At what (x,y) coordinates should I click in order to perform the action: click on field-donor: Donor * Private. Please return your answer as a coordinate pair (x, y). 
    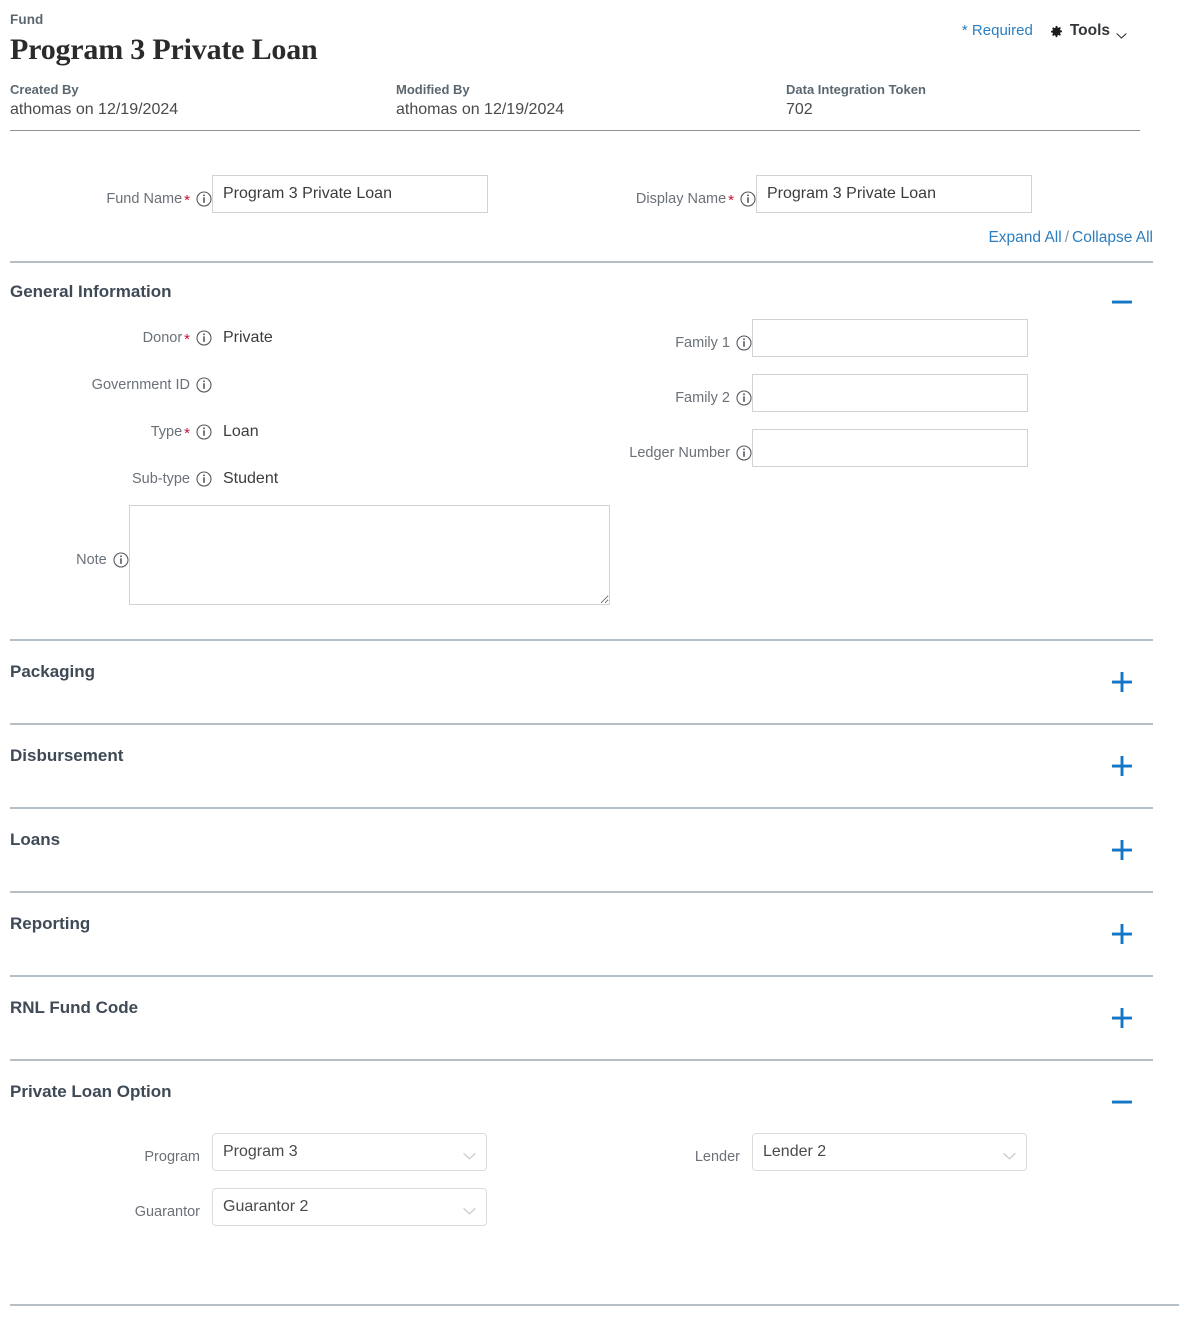
    Looking at the image, I should click on (310, 333).